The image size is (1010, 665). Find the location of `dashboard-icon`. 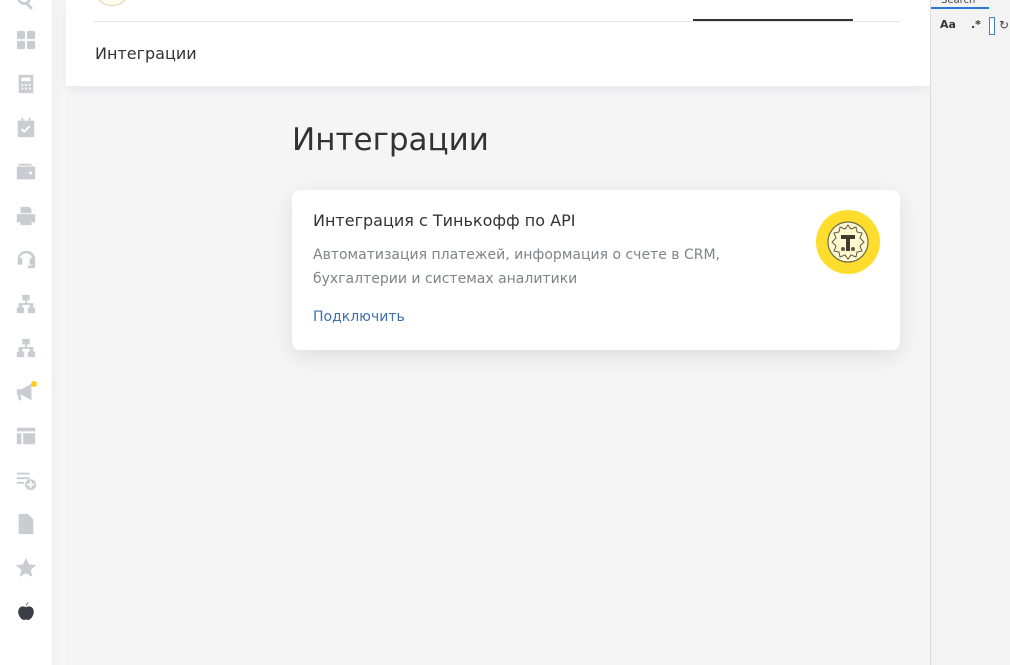

dashboard-icon is located at coordinates (26, 40).